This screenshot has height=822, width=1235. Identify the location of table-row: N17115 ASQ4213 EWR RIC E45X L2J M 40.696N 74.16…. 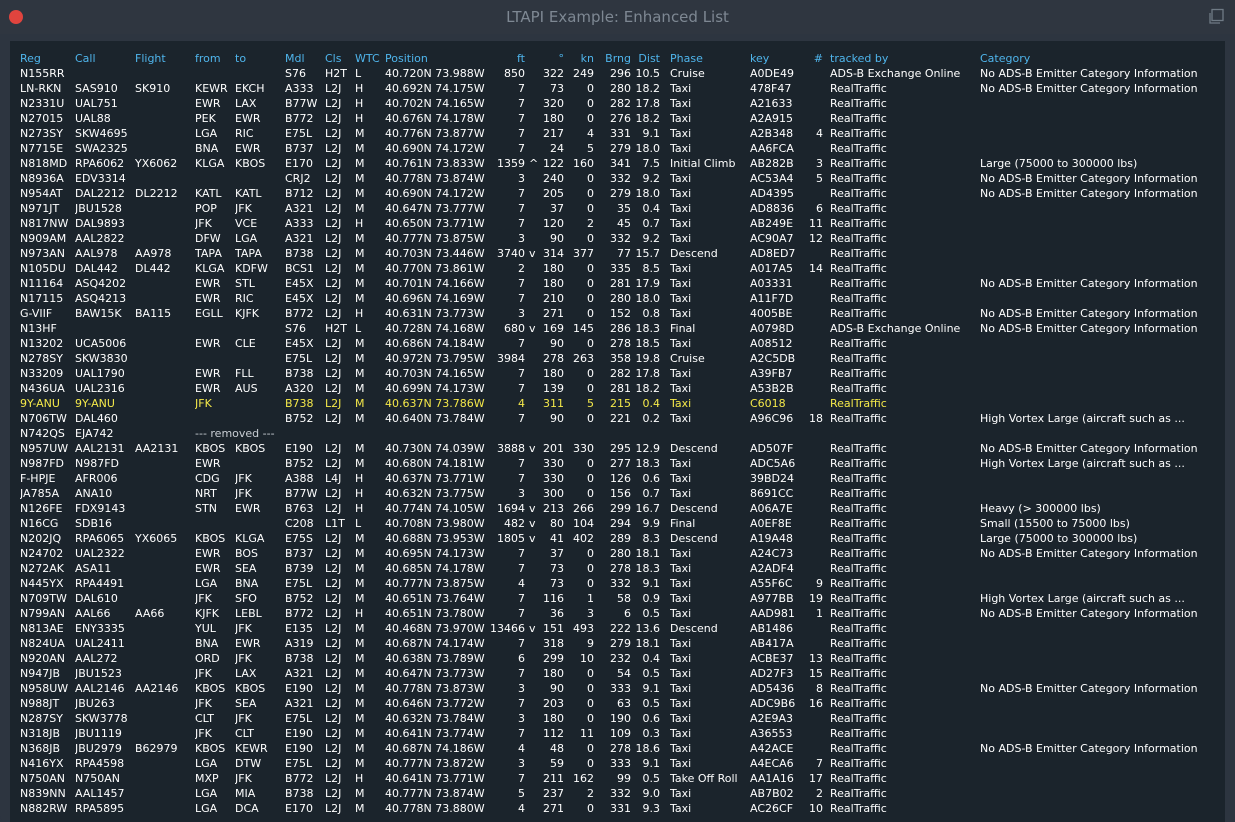
(617, 298).